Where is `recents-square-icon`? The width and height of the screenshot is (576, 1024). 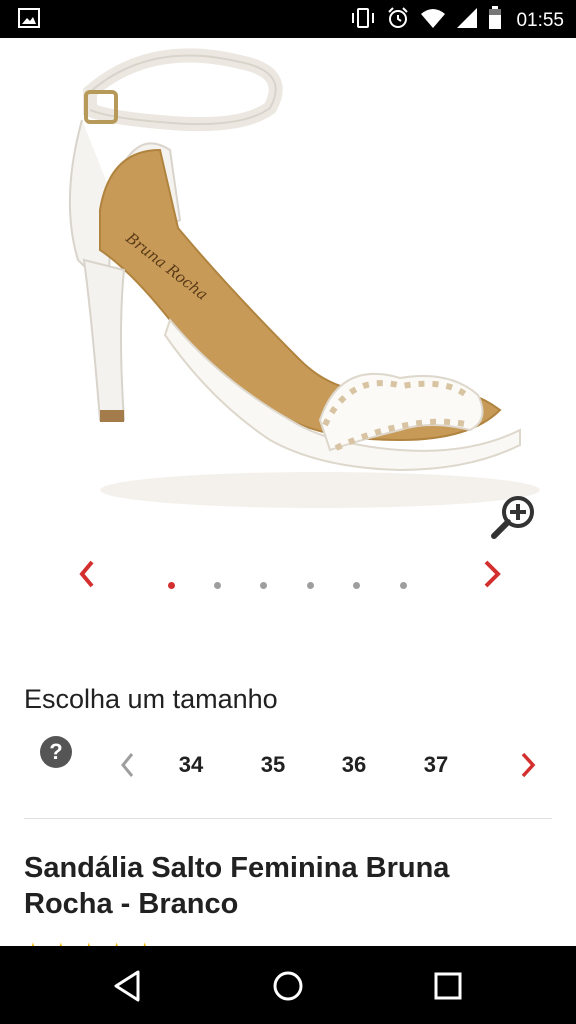 recents-square-icon is located at coordinates (448, 986).